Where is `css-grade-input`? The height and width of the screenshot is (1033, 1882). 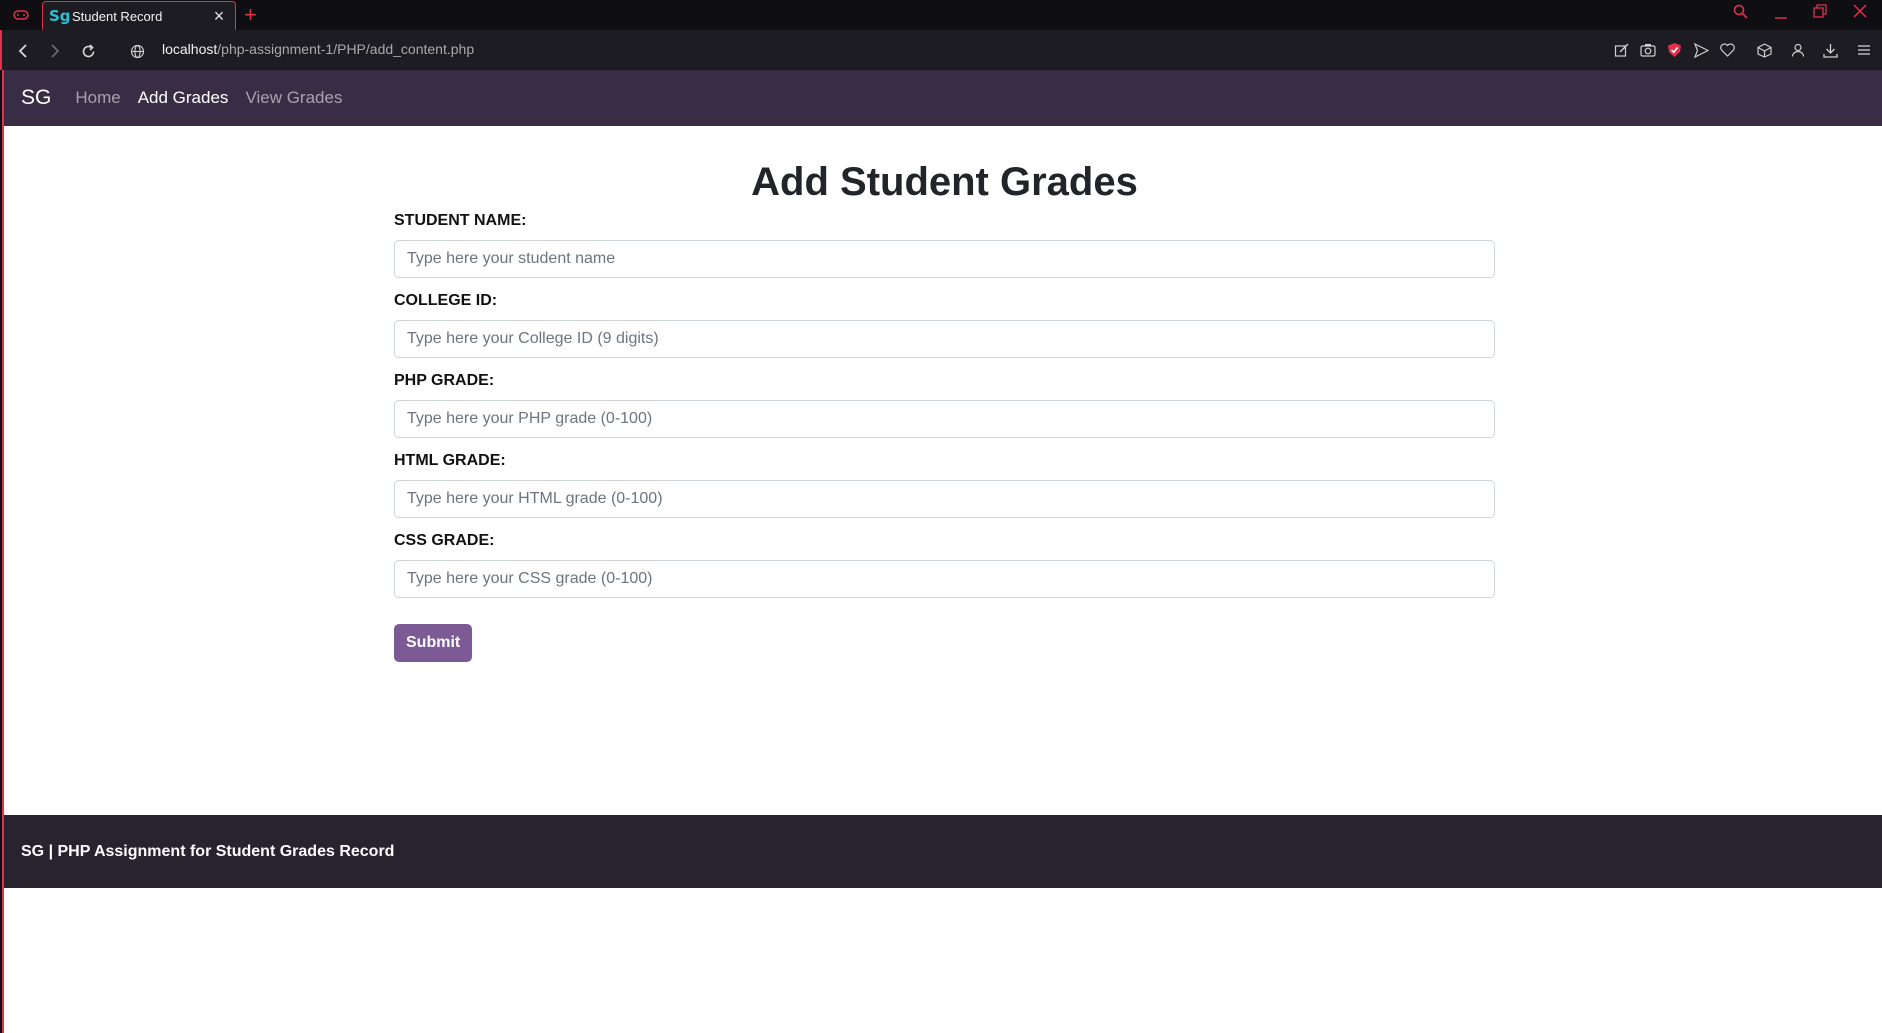 css-grade-input is located at coordinates (944, 579).